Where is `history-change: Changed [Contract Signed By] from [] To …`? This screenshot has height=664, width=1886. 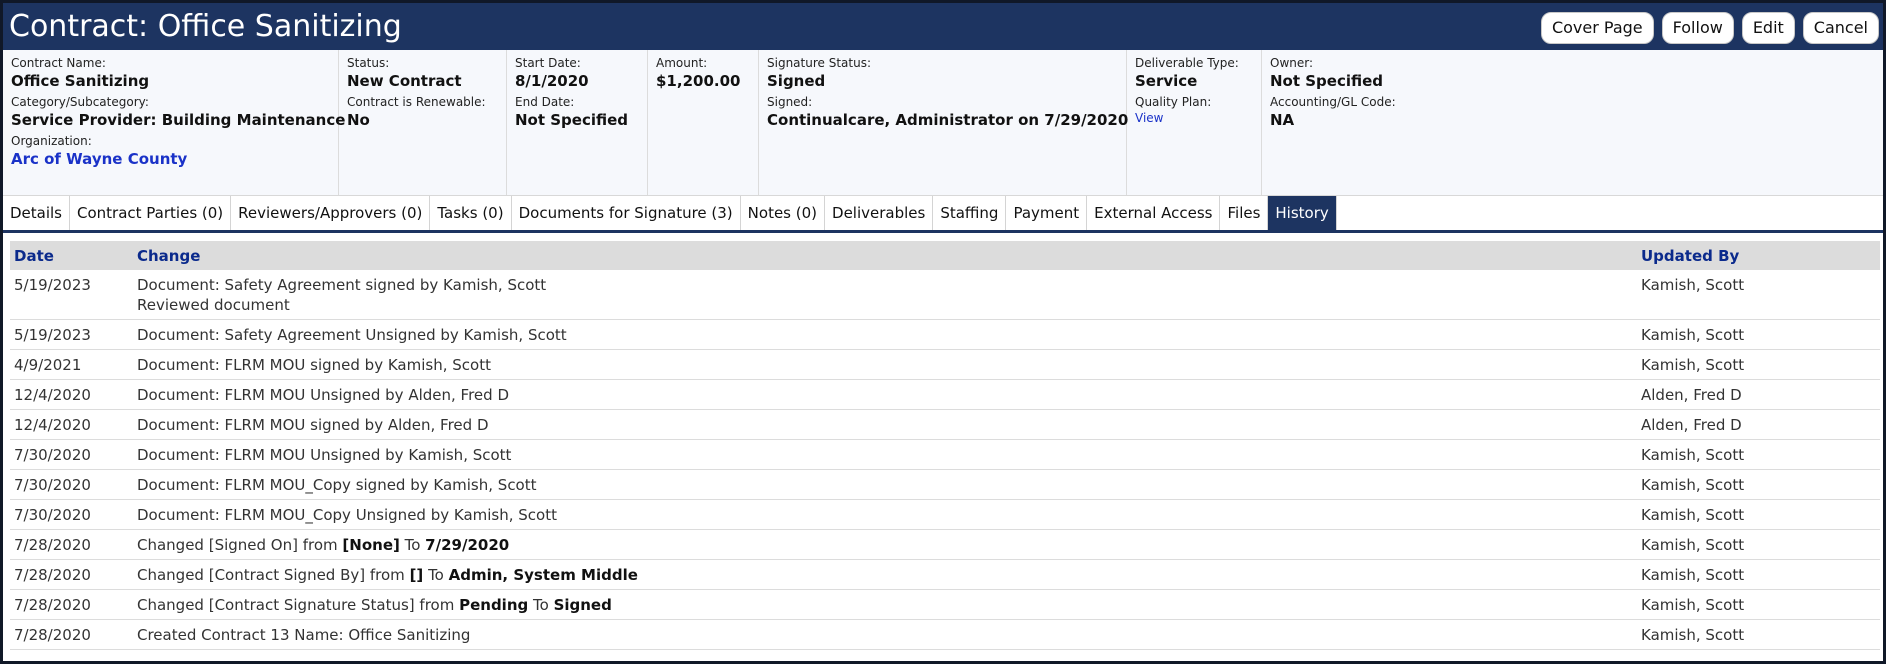
history-change: Changed [Contract Signed By] from [] To … is located at coordinates (885, 574).